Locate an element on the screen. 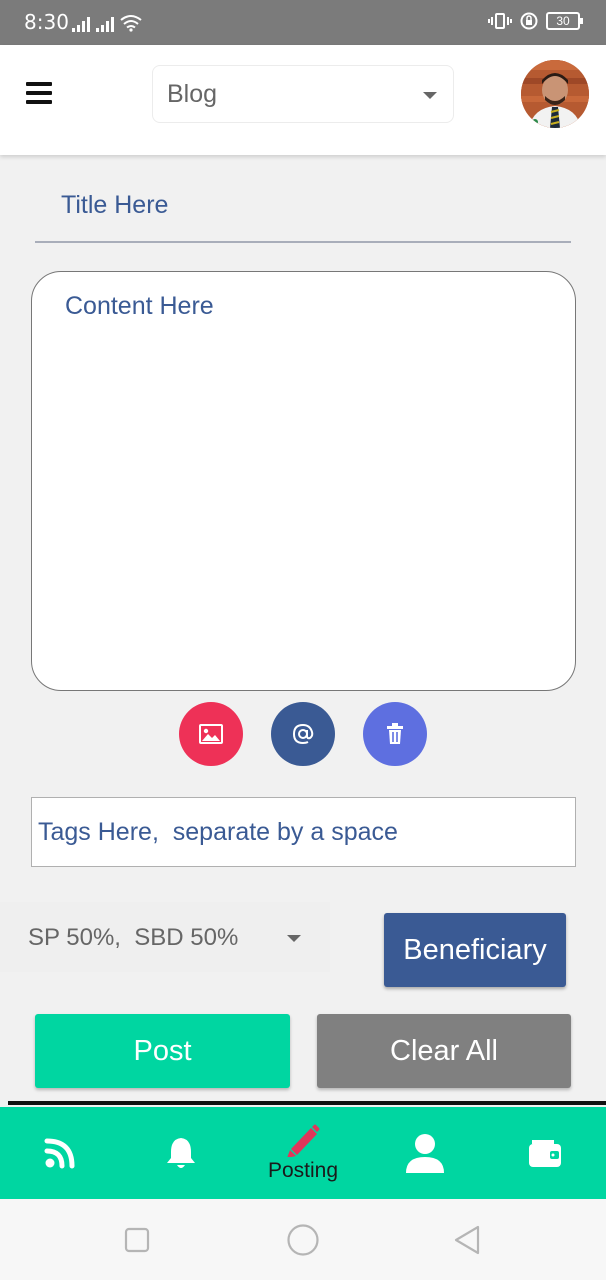 The image size is (606, 1280). wallet-icon is located at coordinates (545, 1153).